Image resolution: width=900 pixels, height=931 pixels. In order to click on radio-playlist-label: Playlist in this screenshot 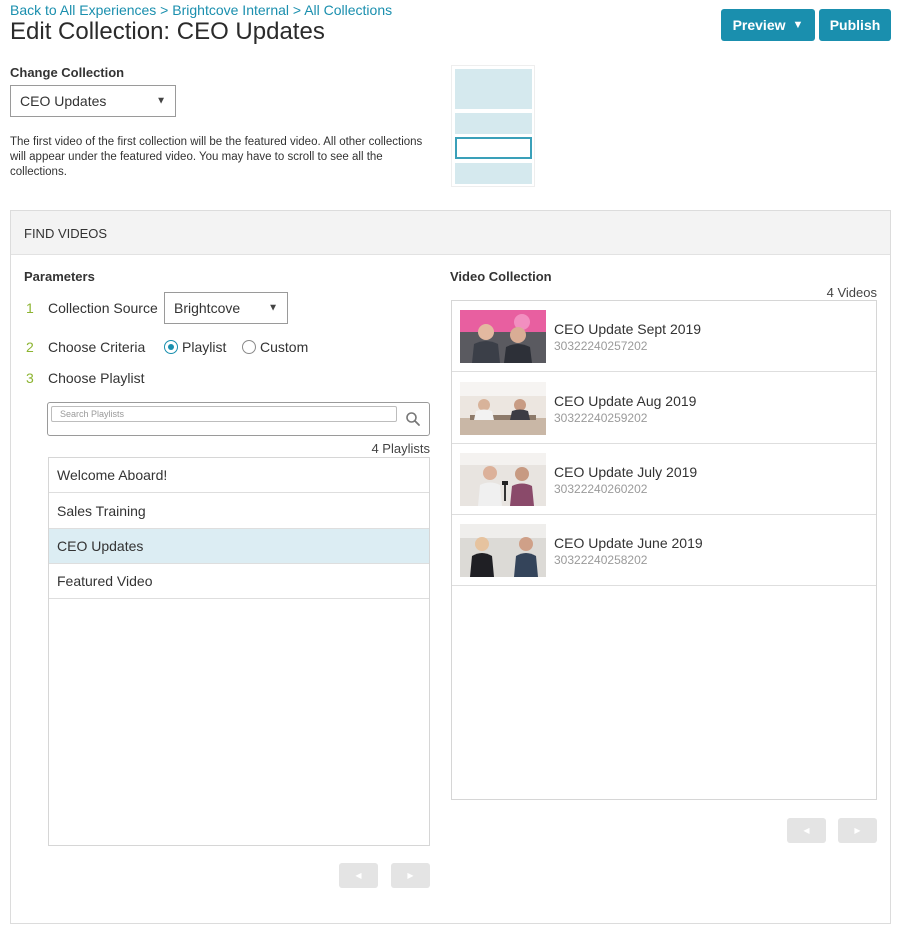, I will do `click(204, 347)`.